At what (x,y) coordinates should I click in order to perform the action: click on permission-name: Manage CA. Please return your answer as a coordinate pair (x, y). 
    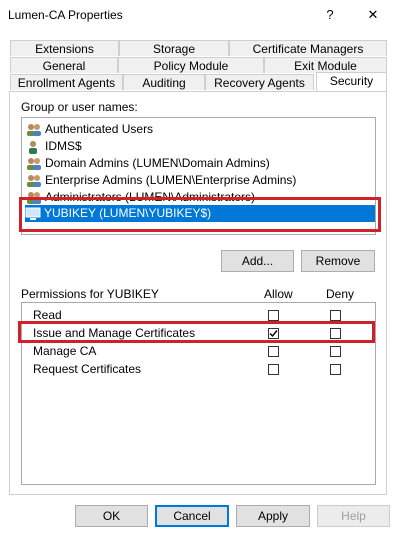
    Looking at the image, I should click on (65, 351).